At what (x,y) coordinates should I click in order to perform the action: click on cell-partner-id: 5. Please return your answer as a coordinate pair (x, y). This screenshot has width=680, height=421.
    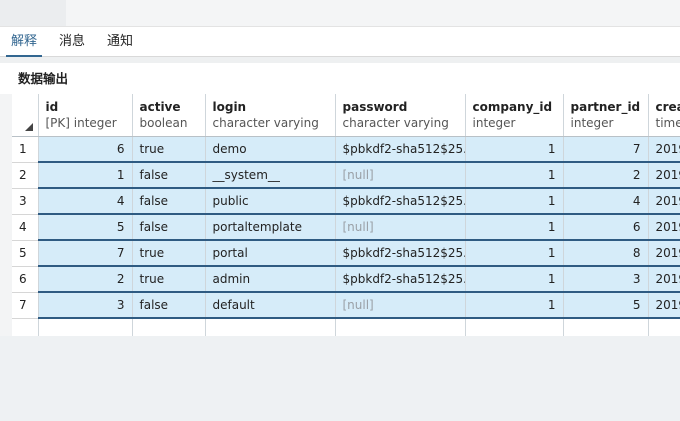
    Looking at the image, I should click on (606, 305).